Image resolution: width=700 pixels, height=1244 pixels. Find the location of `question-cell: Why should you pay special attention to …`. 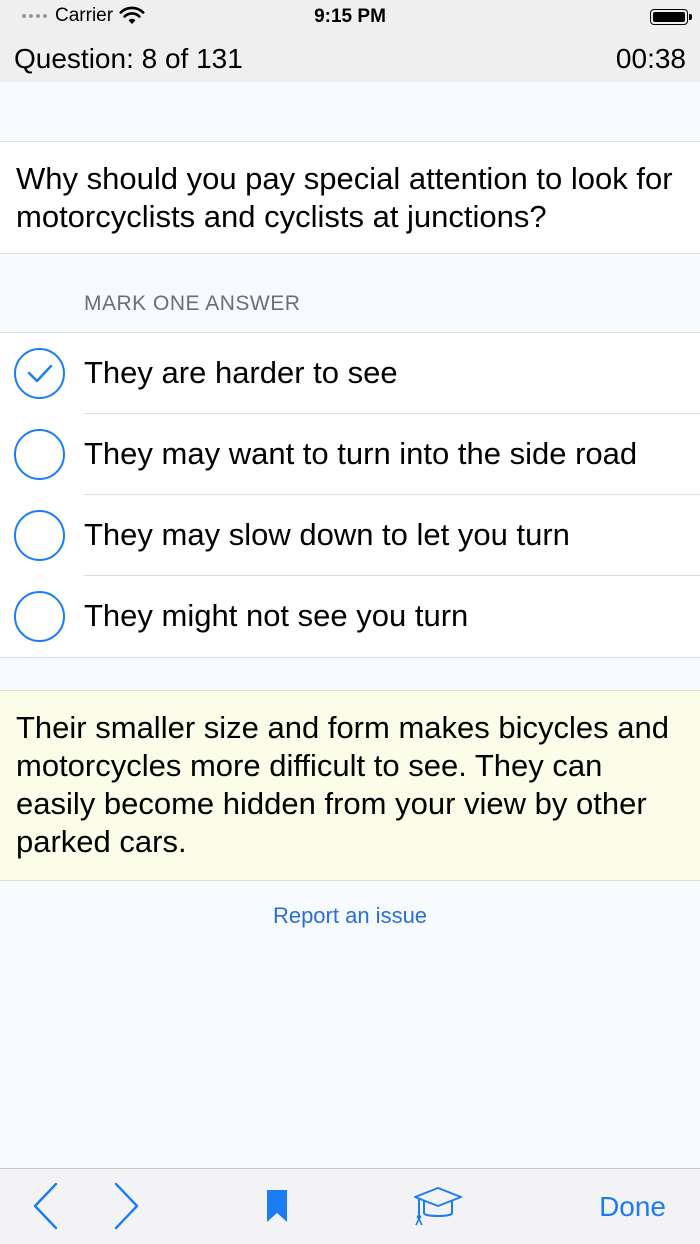

question-cell: Why should you pay special attention to … is located at coordinates (350, 197).